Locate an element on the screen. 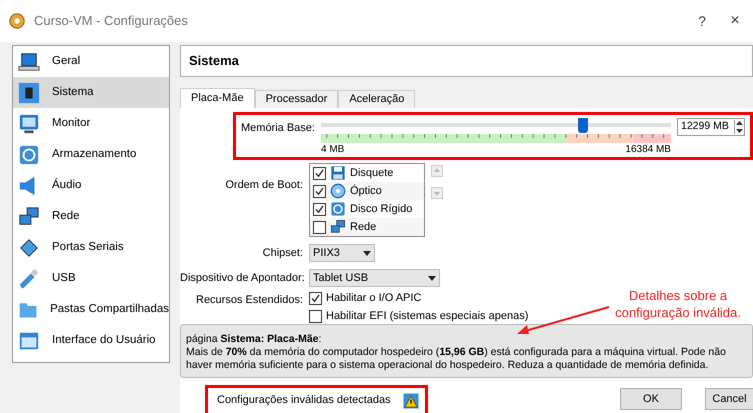  window-title: Curso-VM - Configurações is located at coordinates (111, 21).